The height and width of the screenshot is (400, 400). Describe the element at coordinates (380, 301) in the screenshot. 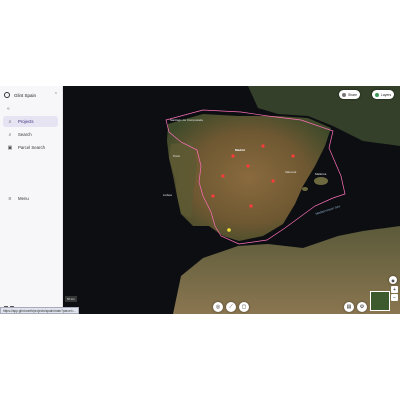

I see `basemap-thumbnail` at that location.